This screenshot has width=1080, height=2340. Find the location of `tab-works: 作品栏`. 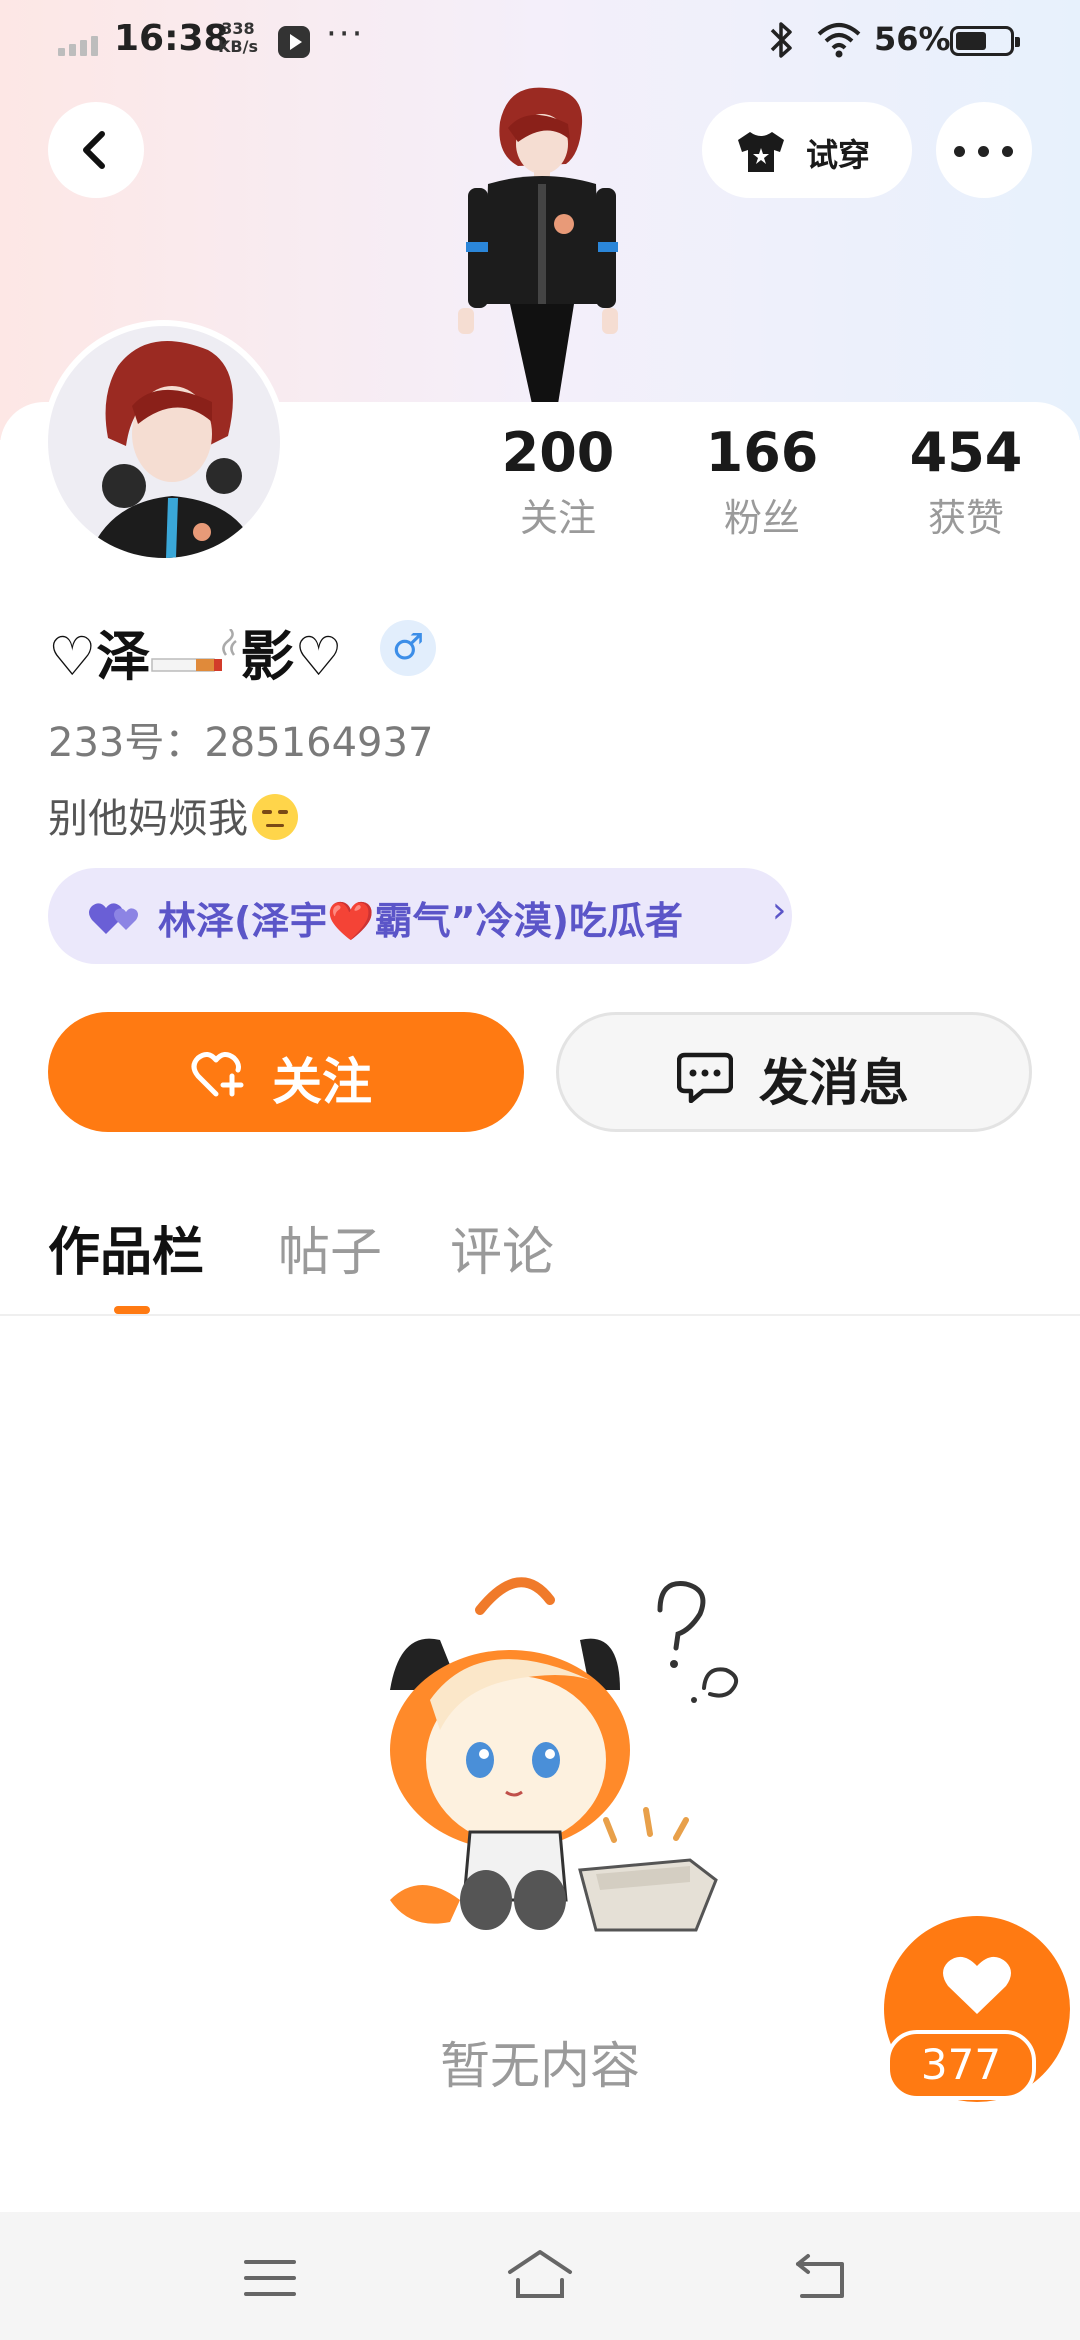

tab-works: 作品栏 is located at coordinates (126, 1247).